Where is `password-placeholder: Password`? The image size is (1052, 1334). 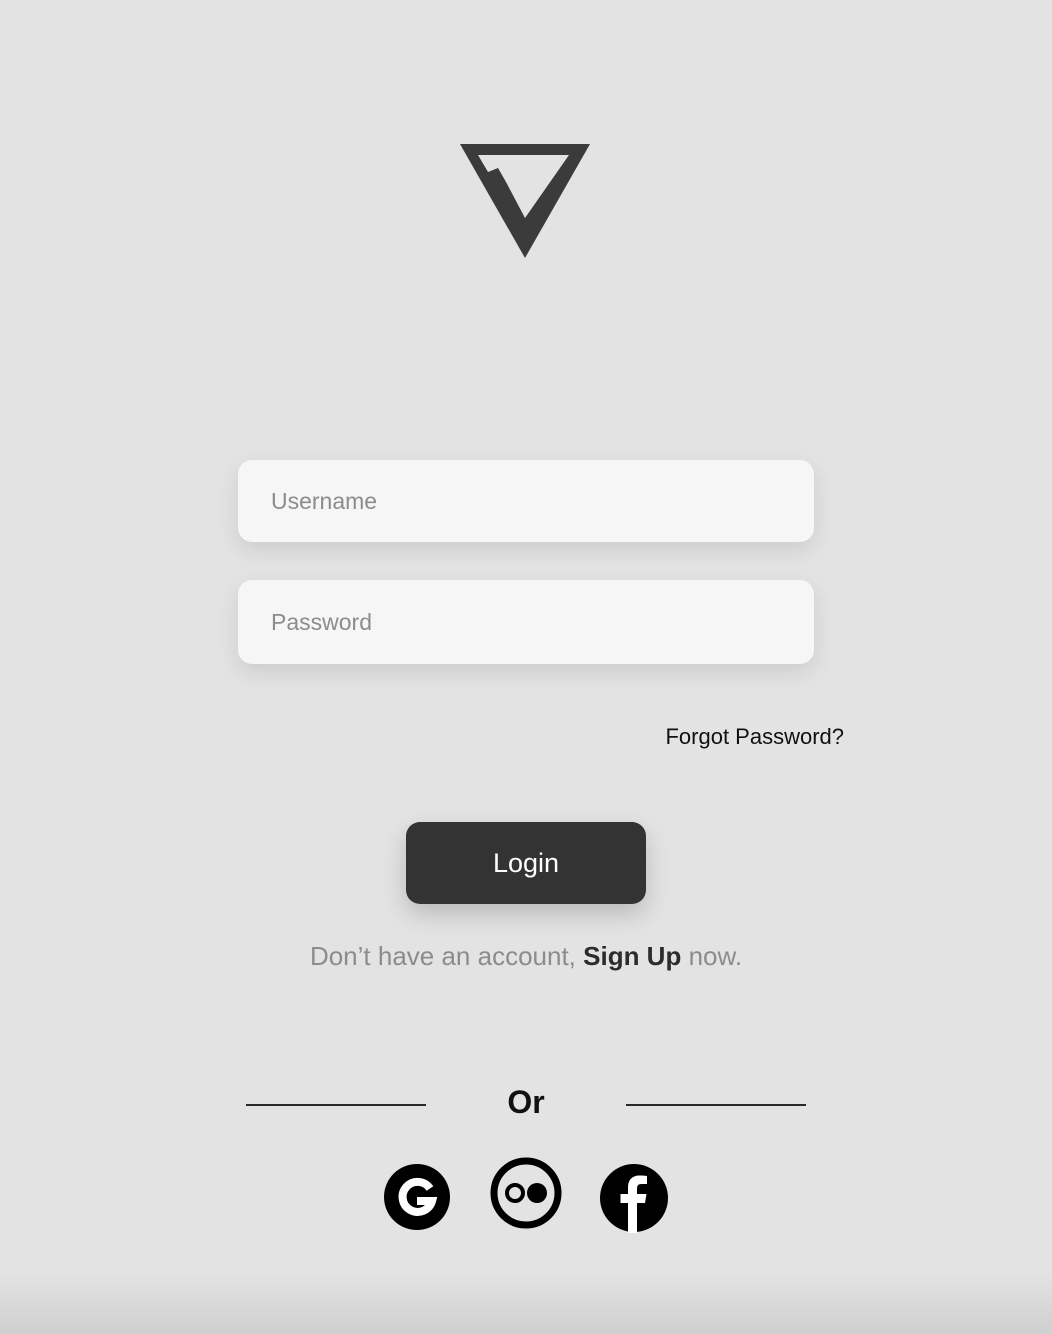
password-placeholder: Password is located at coordinates (321, 621).